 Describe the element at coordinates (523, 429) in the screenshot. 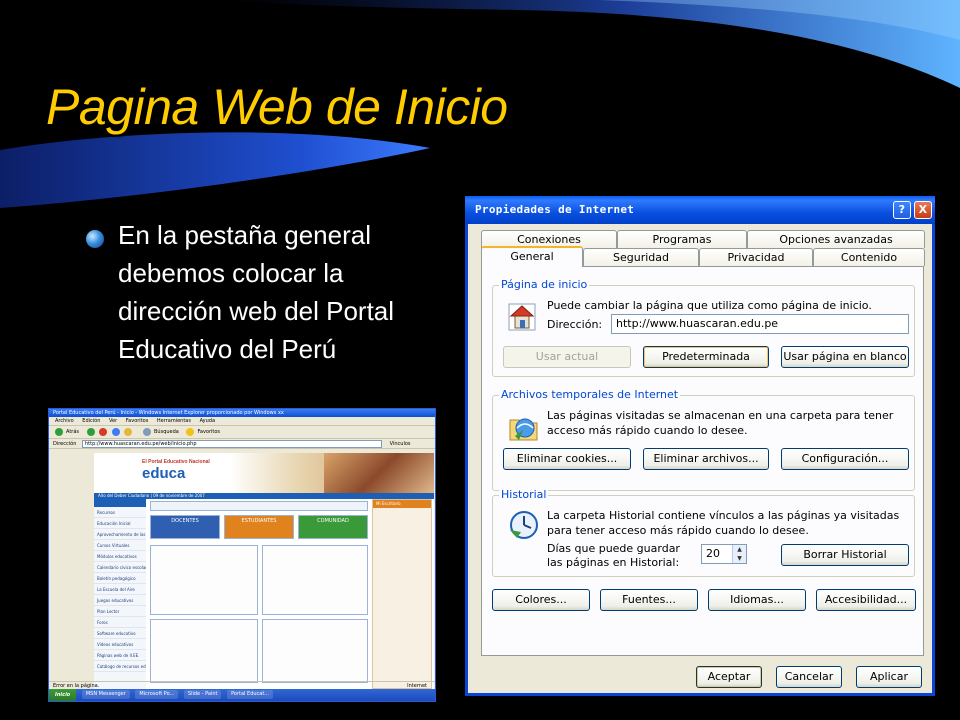

I see `temporary-files-icon` at that location.